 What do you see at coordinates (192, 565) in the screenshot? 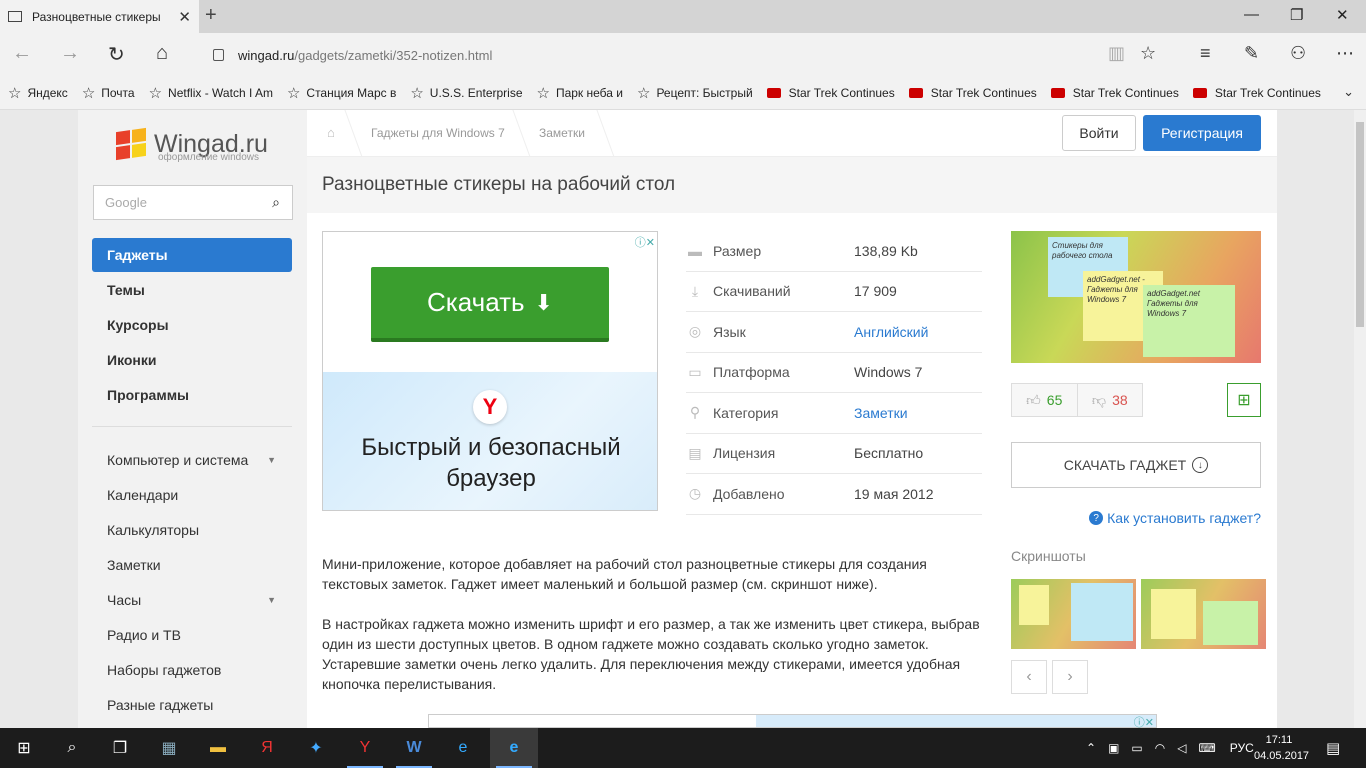
I see `category-item: Заметки` at bounding box center [192, 565].